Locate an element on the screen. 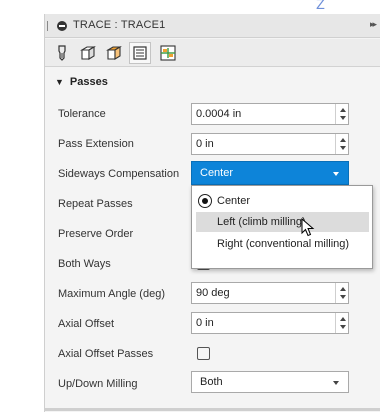  pass-extension-value: 0 in is located at coordinates (205, 144).